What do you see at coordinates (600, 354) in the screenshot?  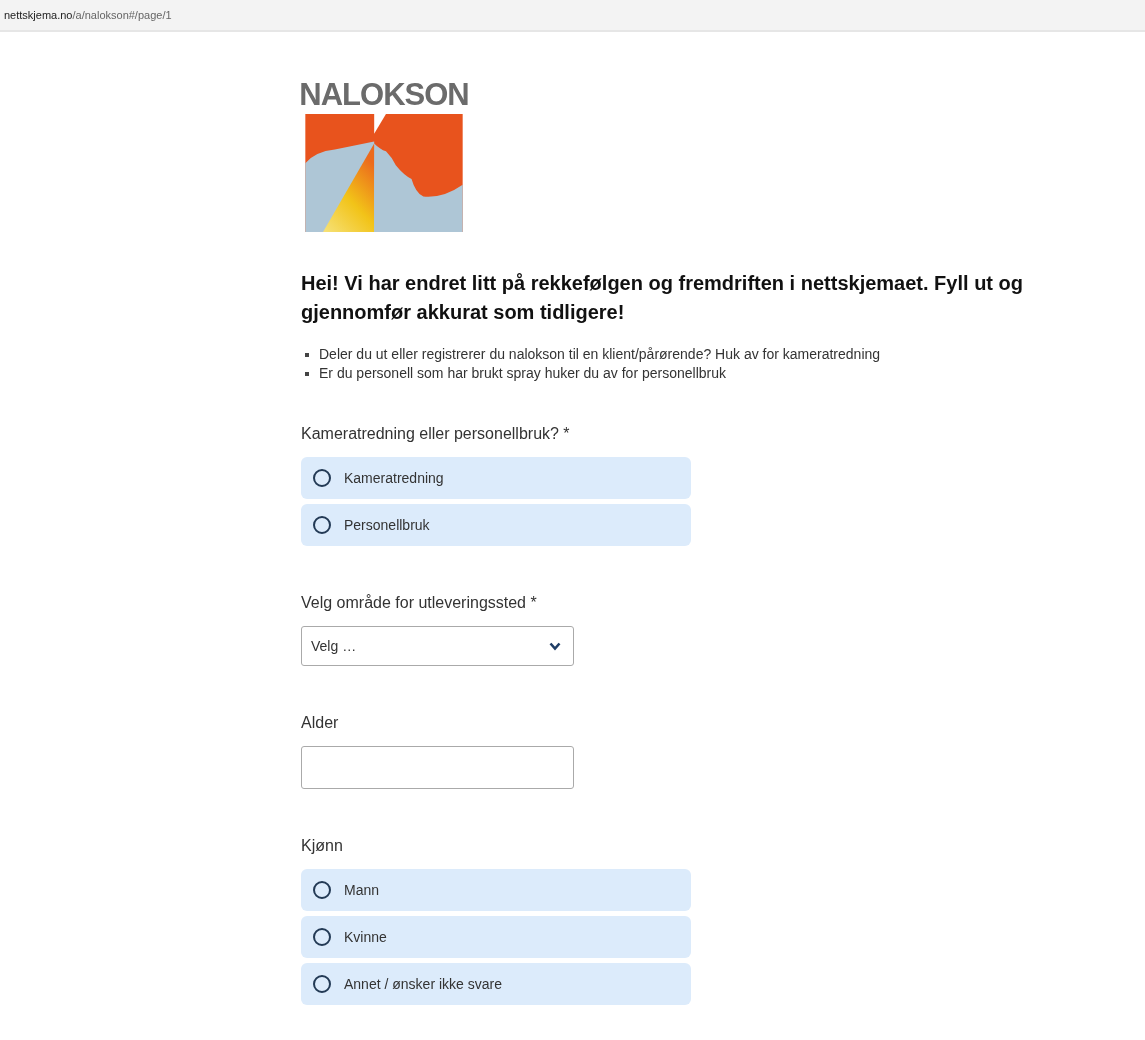 I see `instruction-text: Deler du ut eller registrerer du nalokson til en klient/pårørende? Huk av for kameratredning` at bounding box center [600, 354].